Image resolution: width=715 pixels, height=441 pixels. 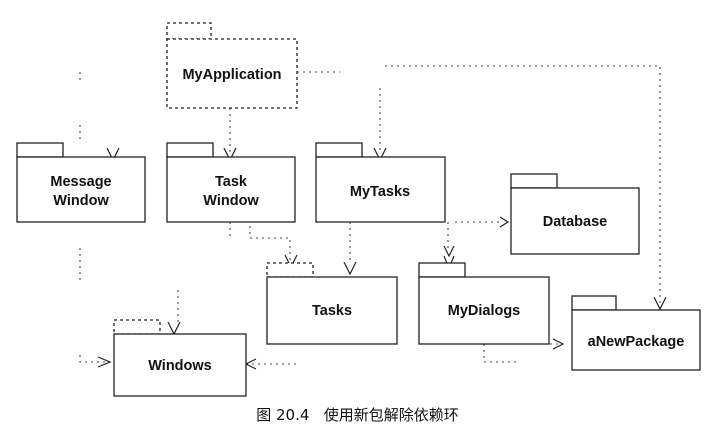 I want to click on package-tasks: Tasks, so click(x=332, y=303).